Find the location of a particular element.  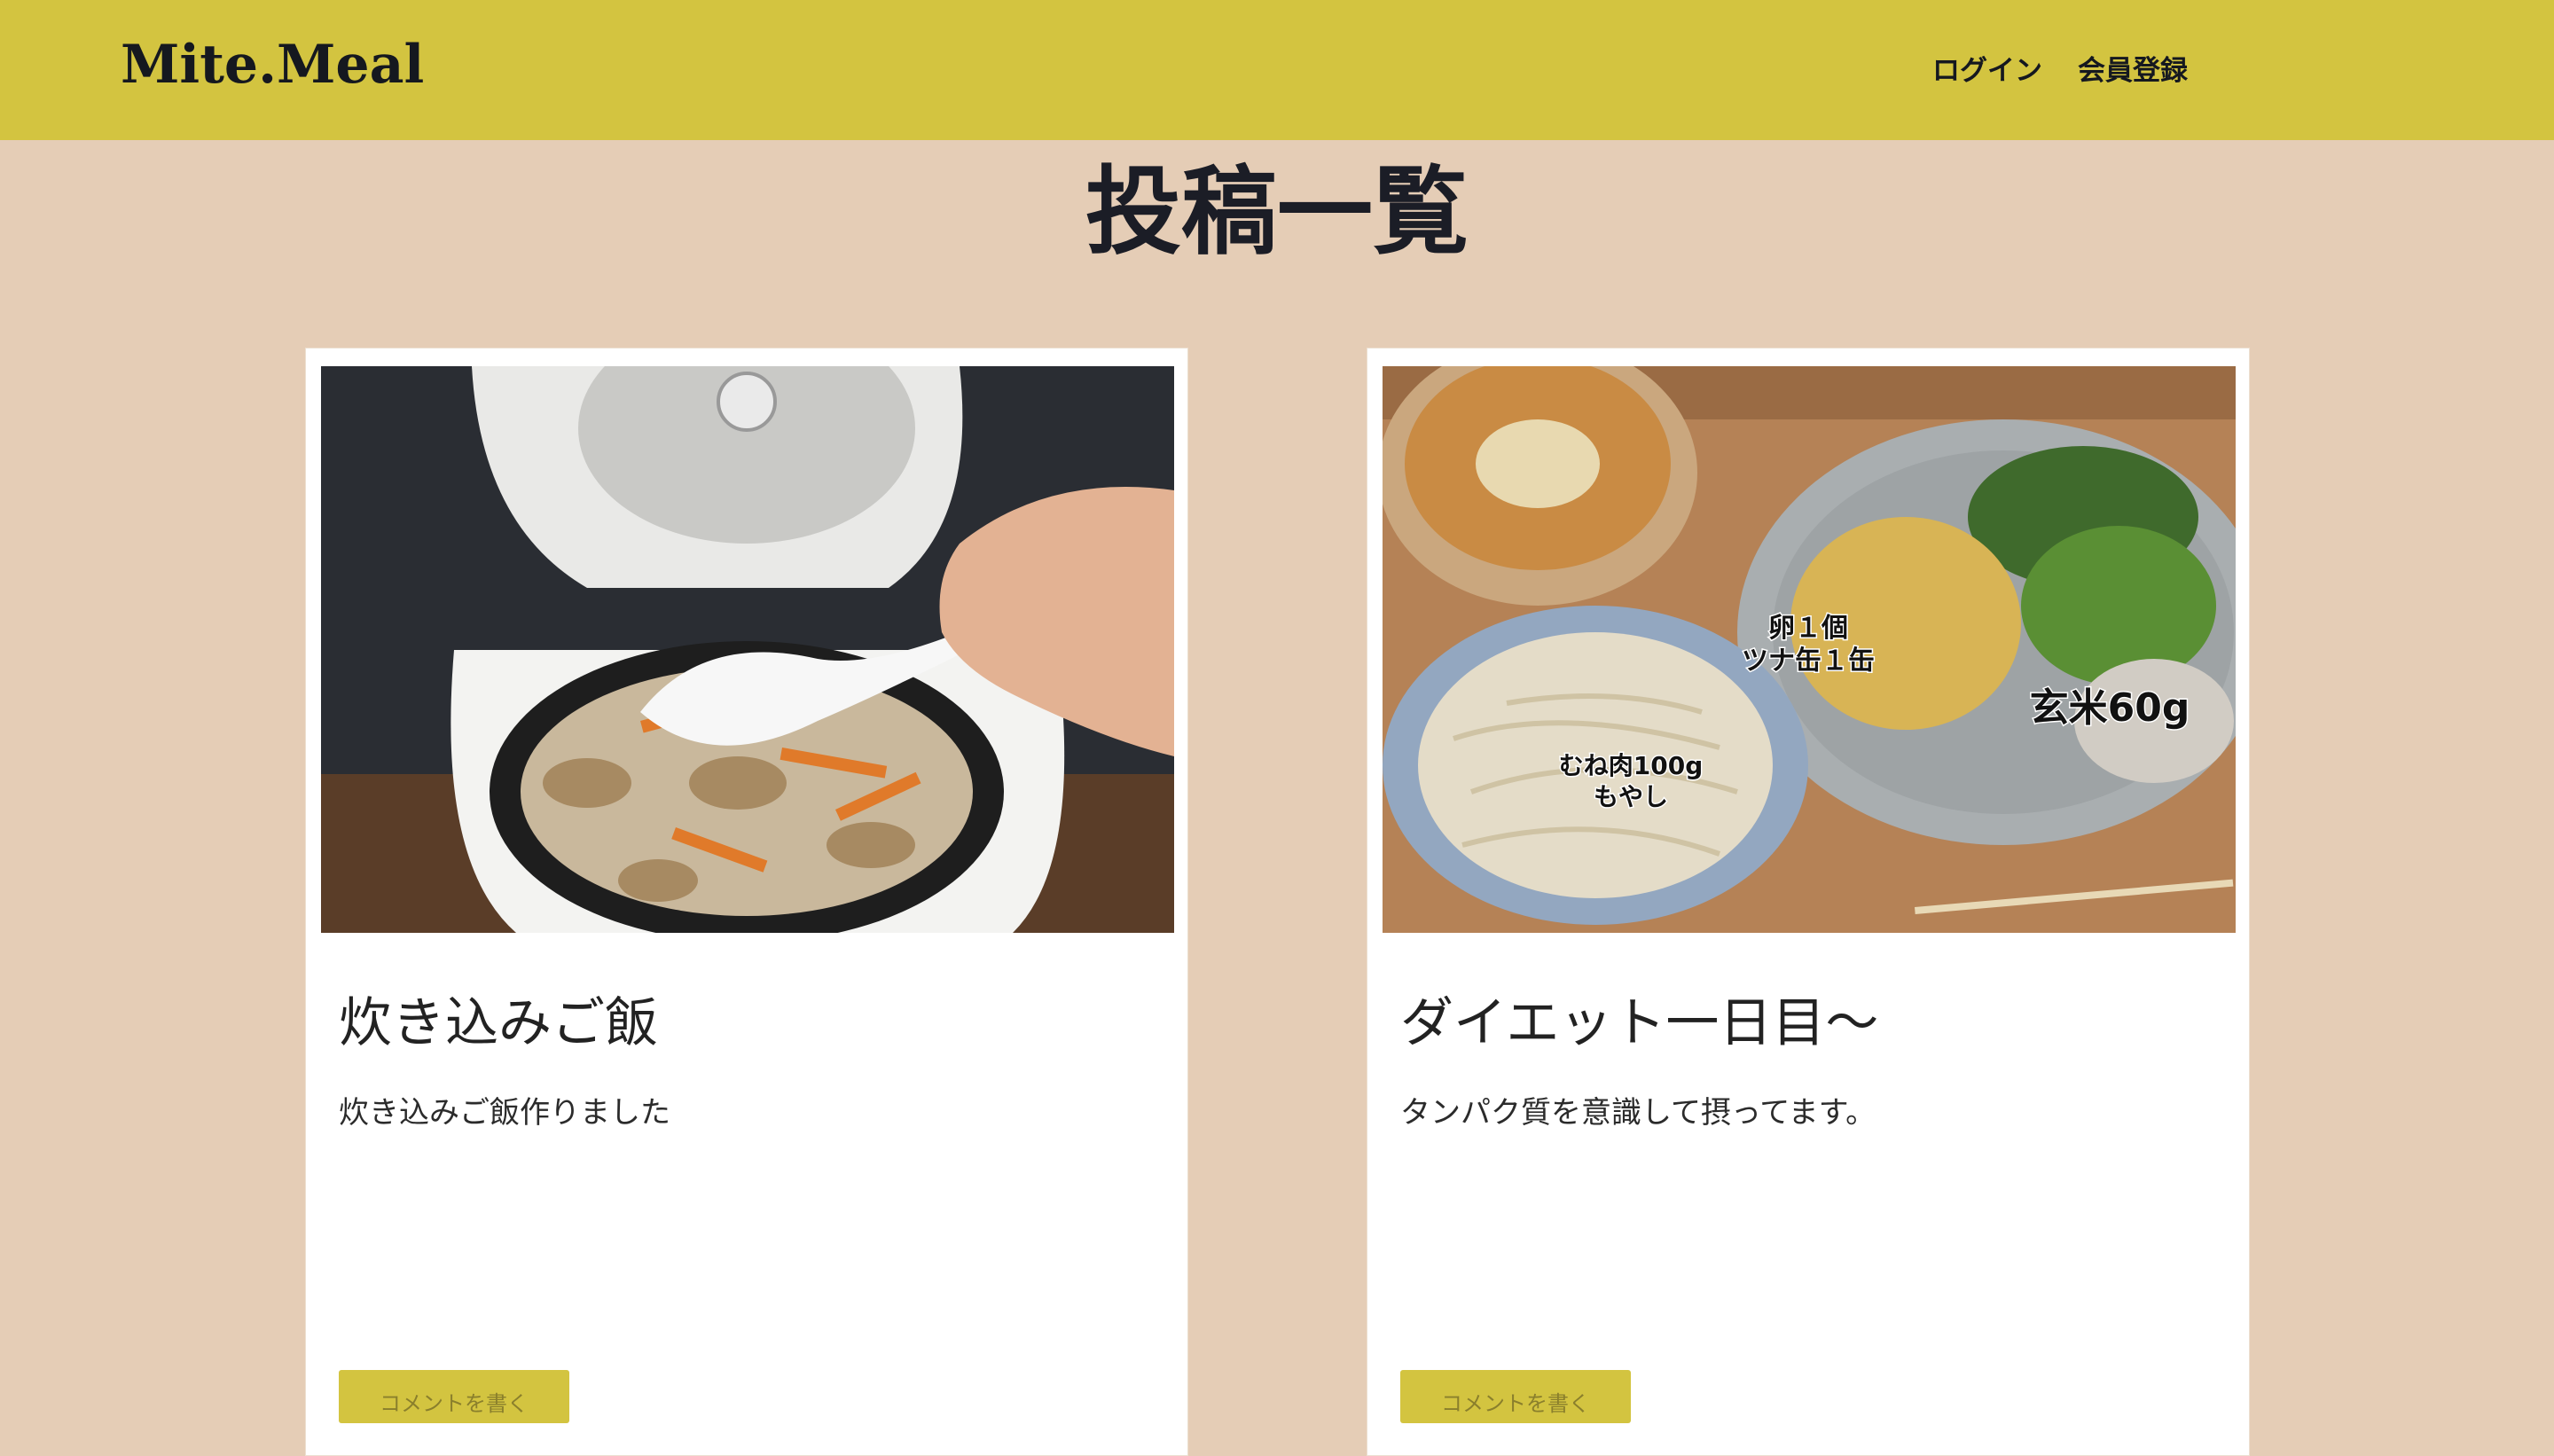

photo-label-rice: 玄米60g is located at coordinates (2110, 708).